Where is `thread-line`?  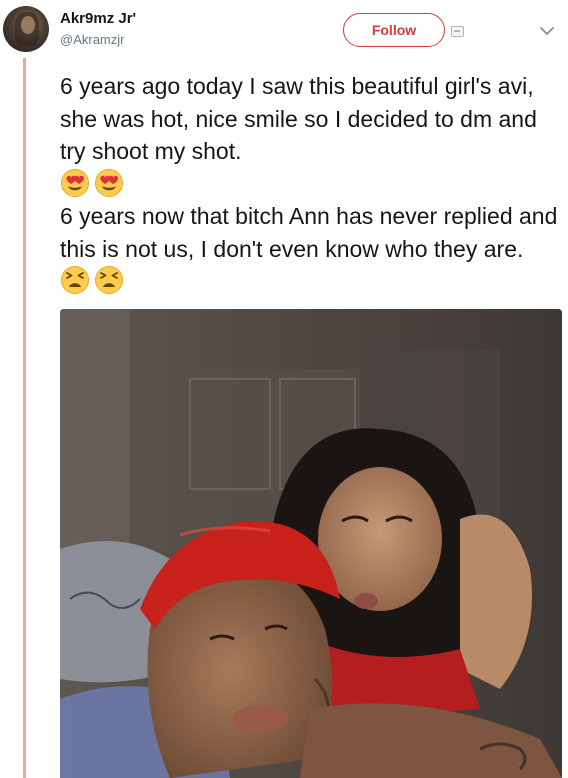 thread-line is located at coordinates (24, 418).